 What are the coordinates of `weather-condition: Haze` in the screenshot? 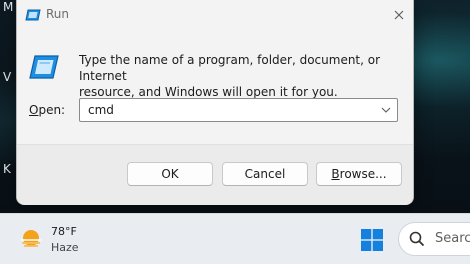 It's located at (65, 247).